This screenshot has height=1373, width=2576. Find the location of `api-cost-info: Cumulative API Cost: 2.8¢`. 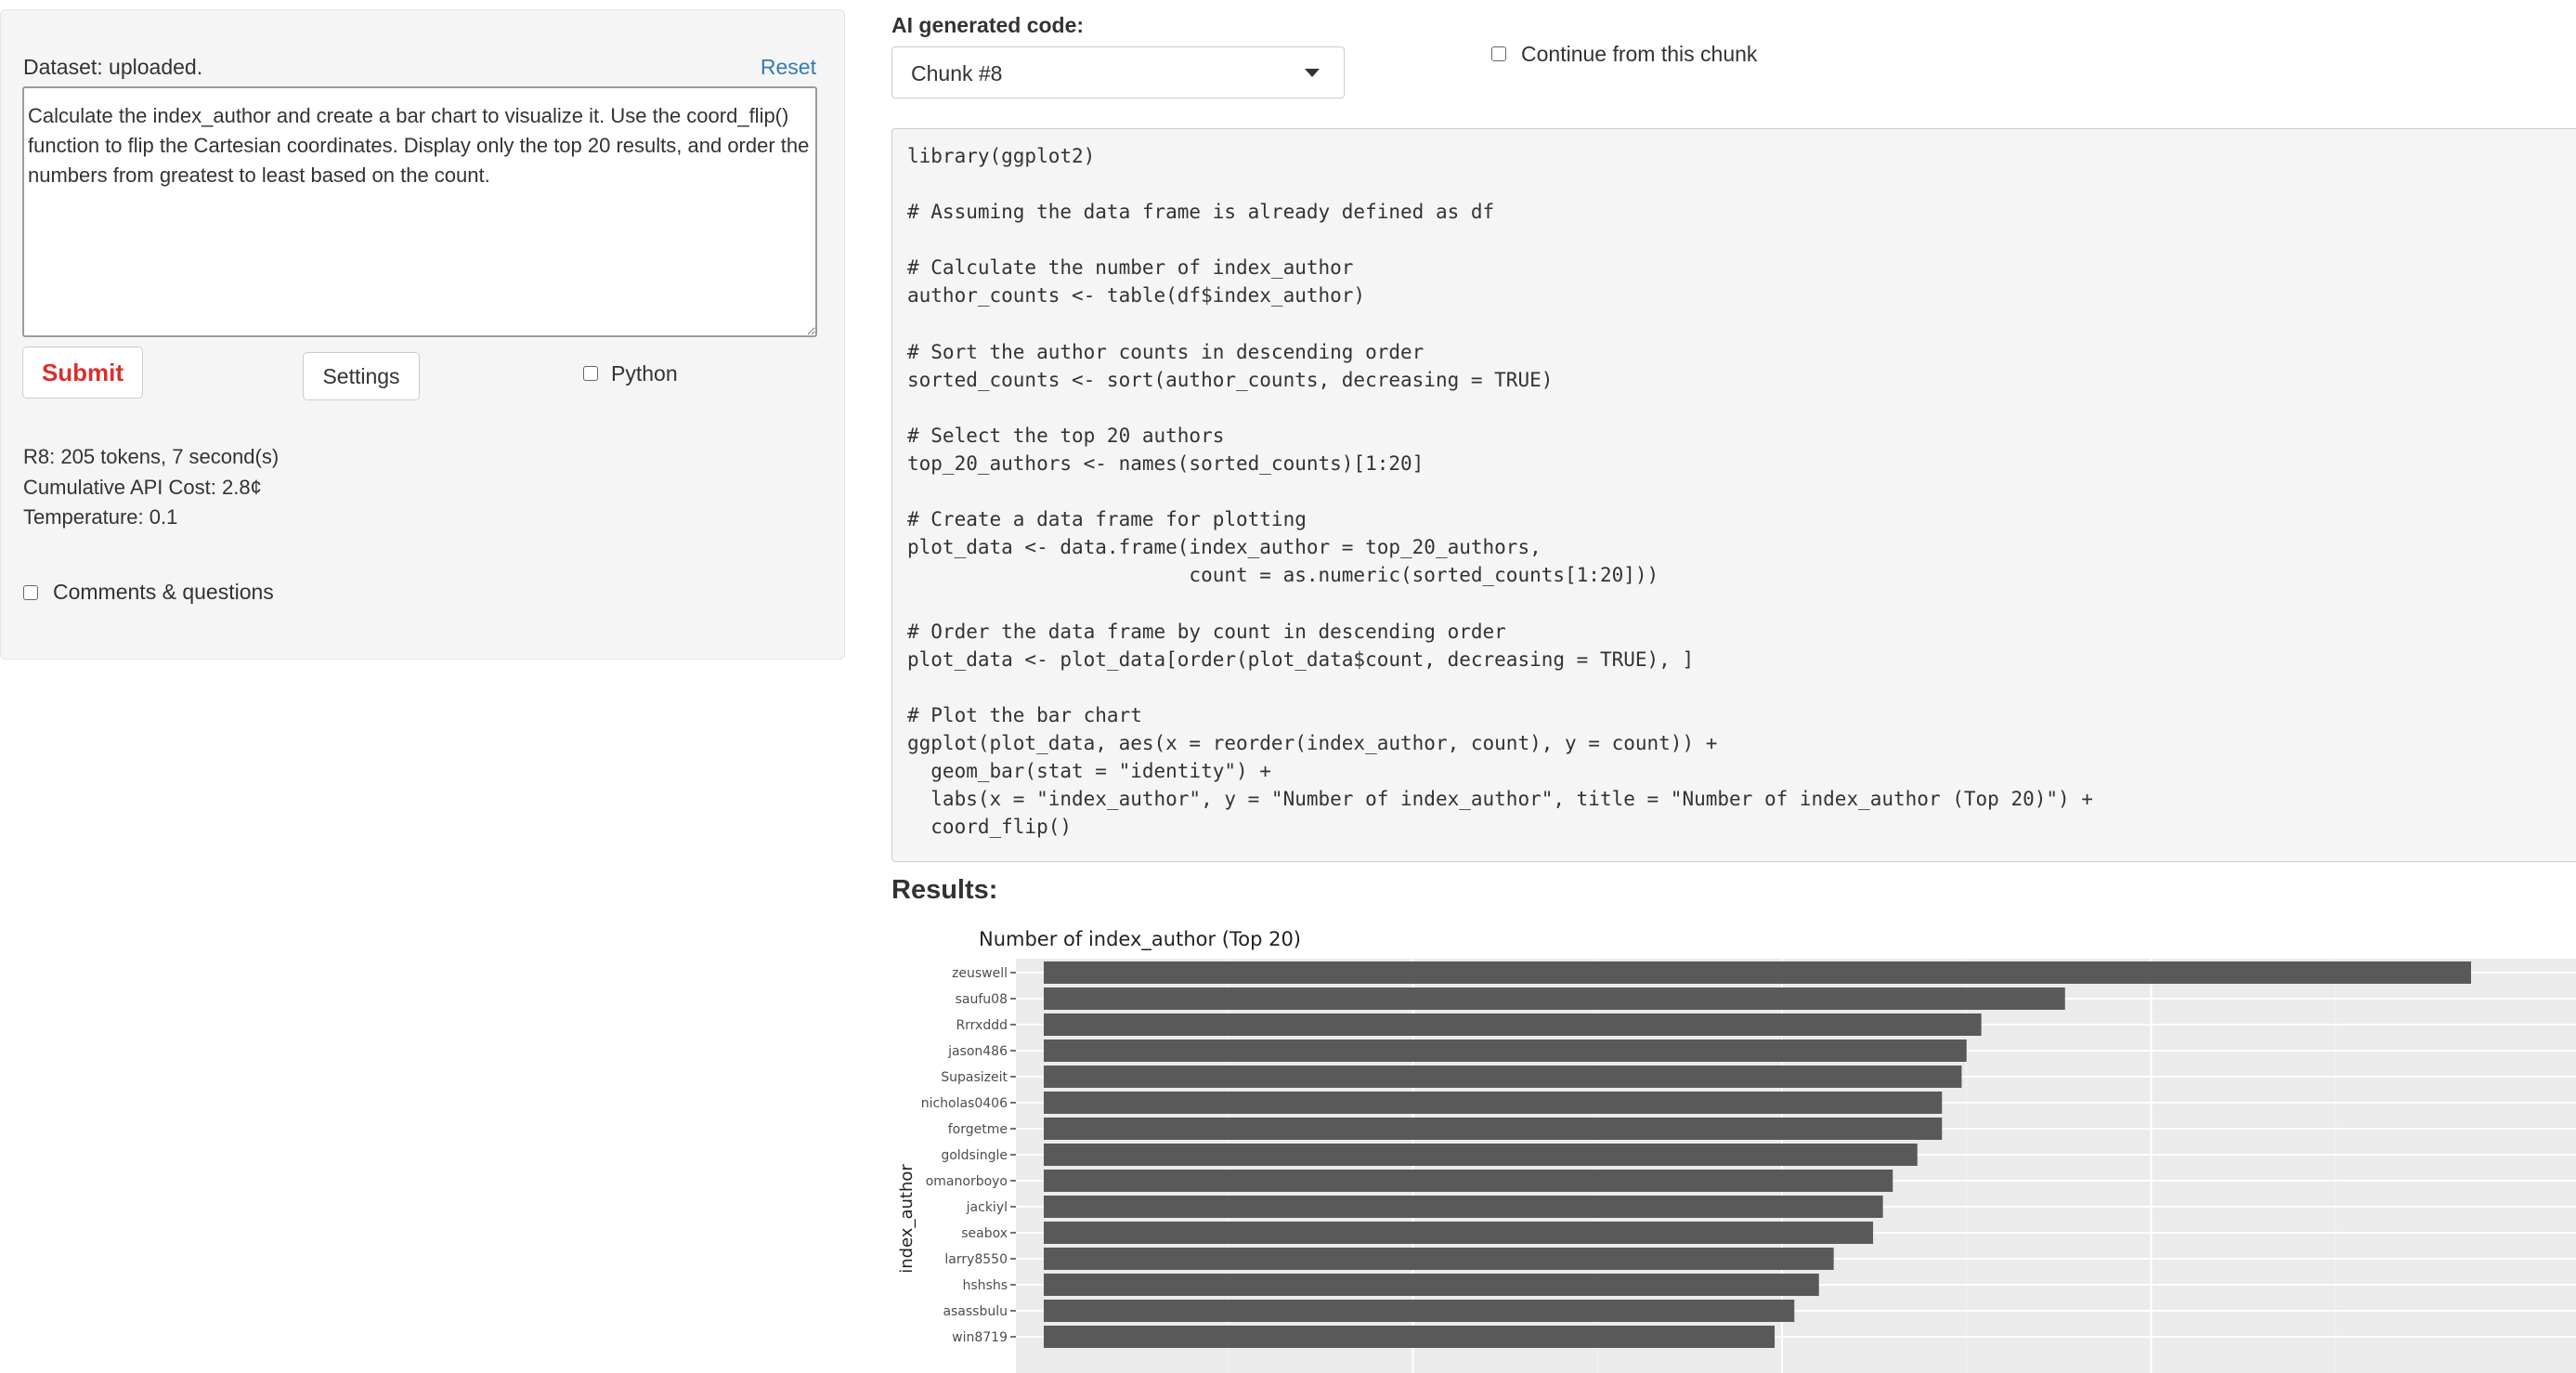

api-cost-info: Cumulative API Cost: 2.8¢ is located at coordinates (142, 487).